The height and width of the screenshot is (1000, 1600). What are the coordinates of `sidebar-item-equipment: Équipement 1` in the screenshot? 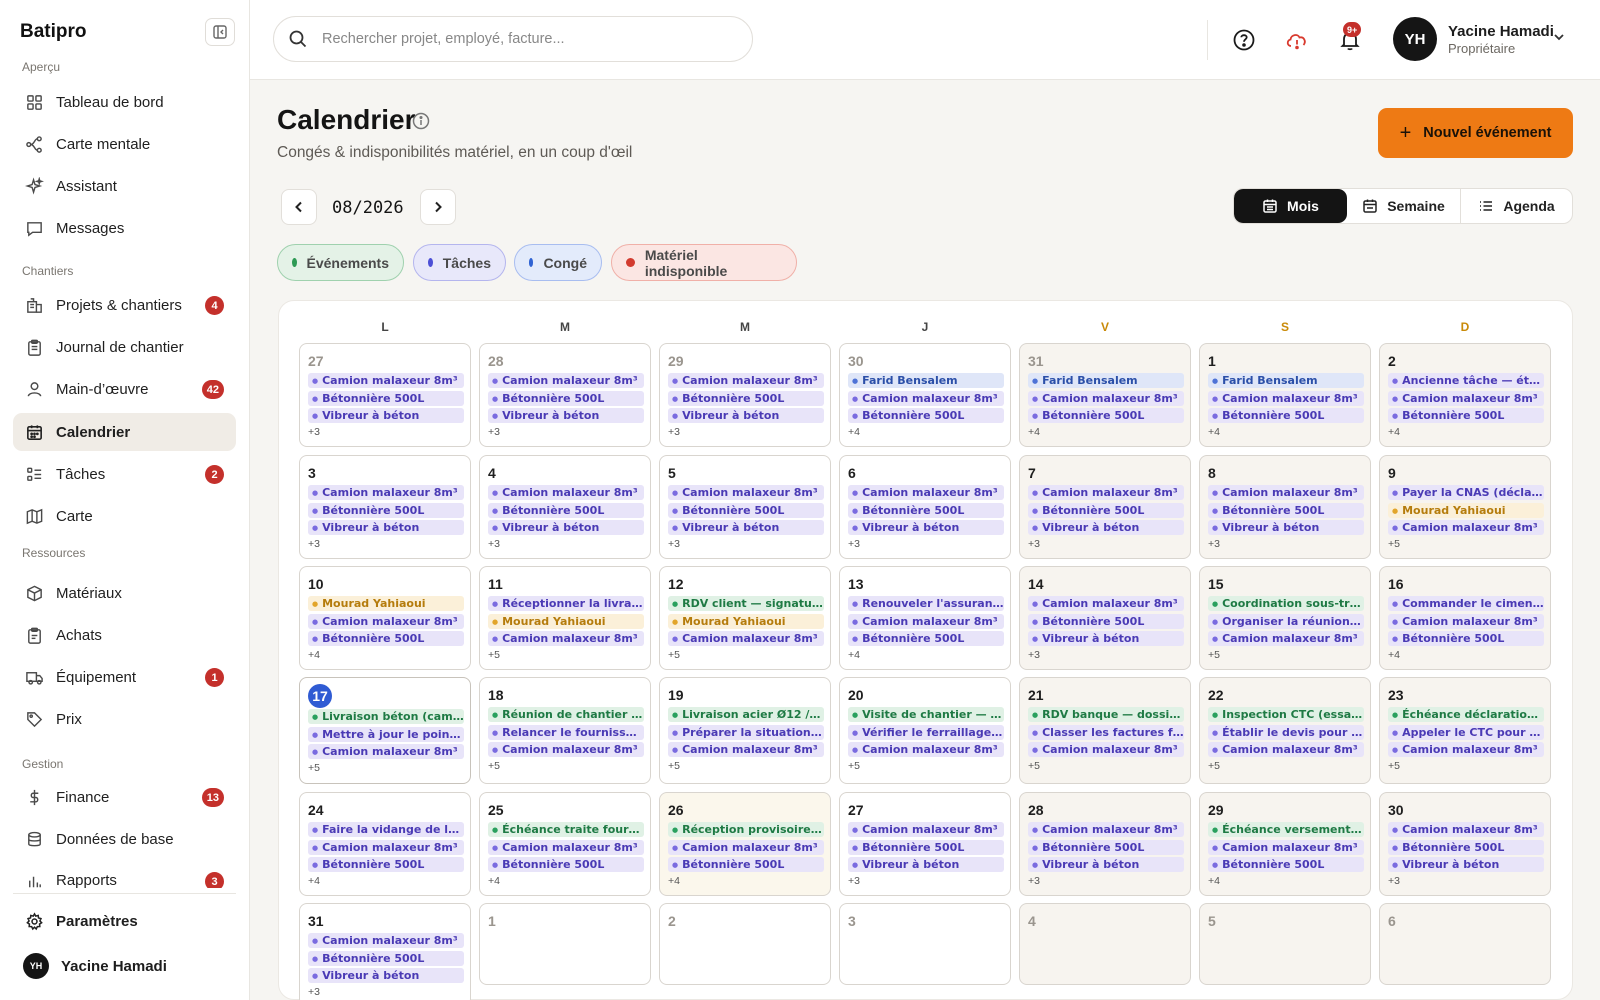 It's located at (124, 677).